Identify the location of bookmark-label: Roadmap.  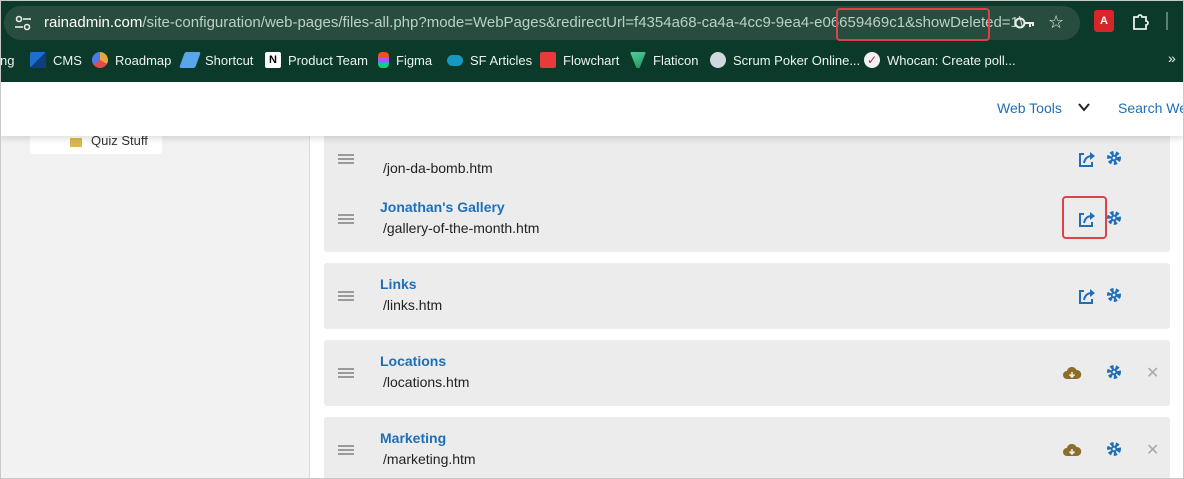
(143, 60).